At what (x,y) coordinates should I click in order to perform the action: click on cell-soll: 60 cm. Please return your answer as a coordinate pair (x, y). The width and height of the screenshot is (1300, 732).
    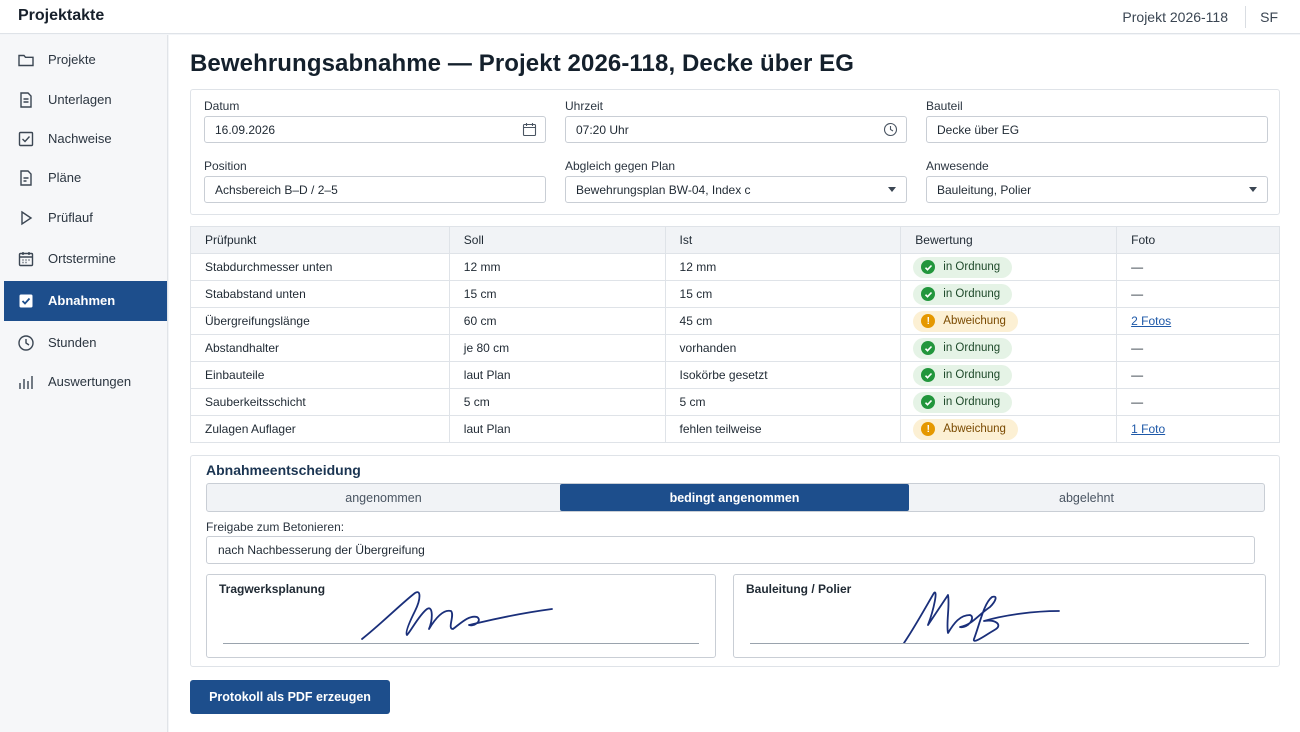
    Looking at the image, I should click on (557, 321).